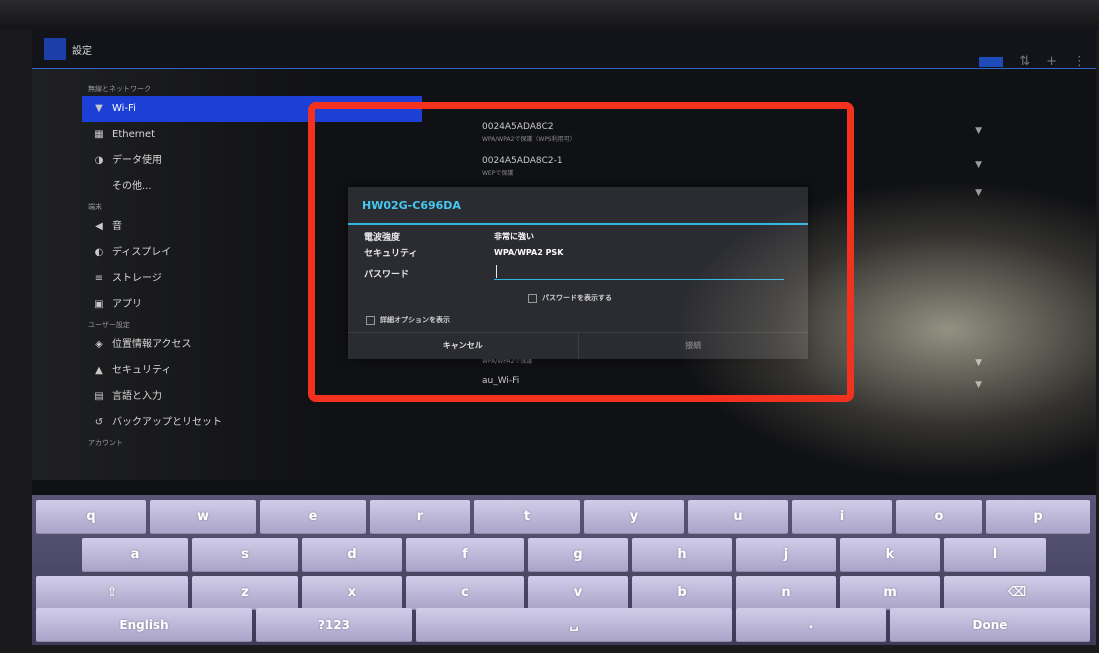 The width and height of the screenshot is (1099, 653). I want to click on network-item: 0024A5ADA8C2 WPA/WPA2で保護（WPS利用可） ▼, so click(762, 132).